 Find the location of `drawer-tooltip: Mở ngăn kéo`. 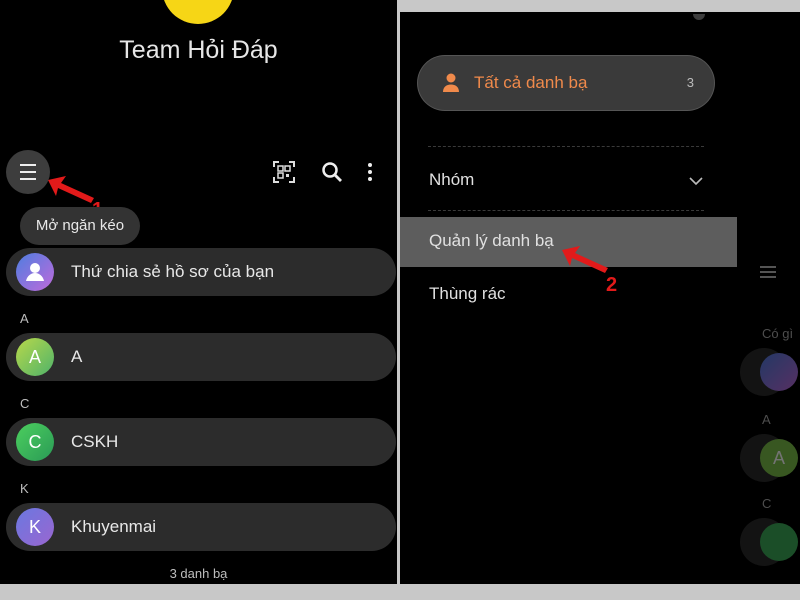

drawer-tooltip: Mở ngăn kéo is located at coordinates (80, 226).